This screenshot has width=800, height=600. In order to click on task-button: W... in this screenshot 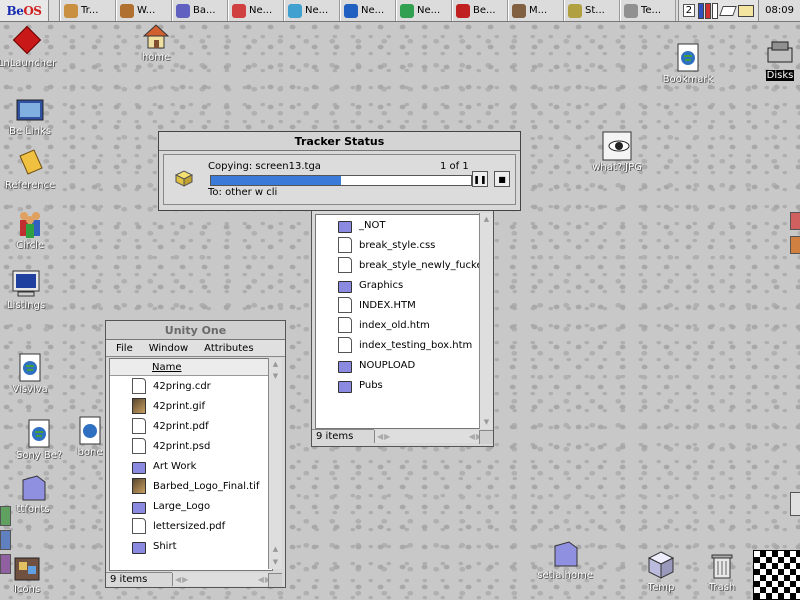, I will do `click(144, 10)`.